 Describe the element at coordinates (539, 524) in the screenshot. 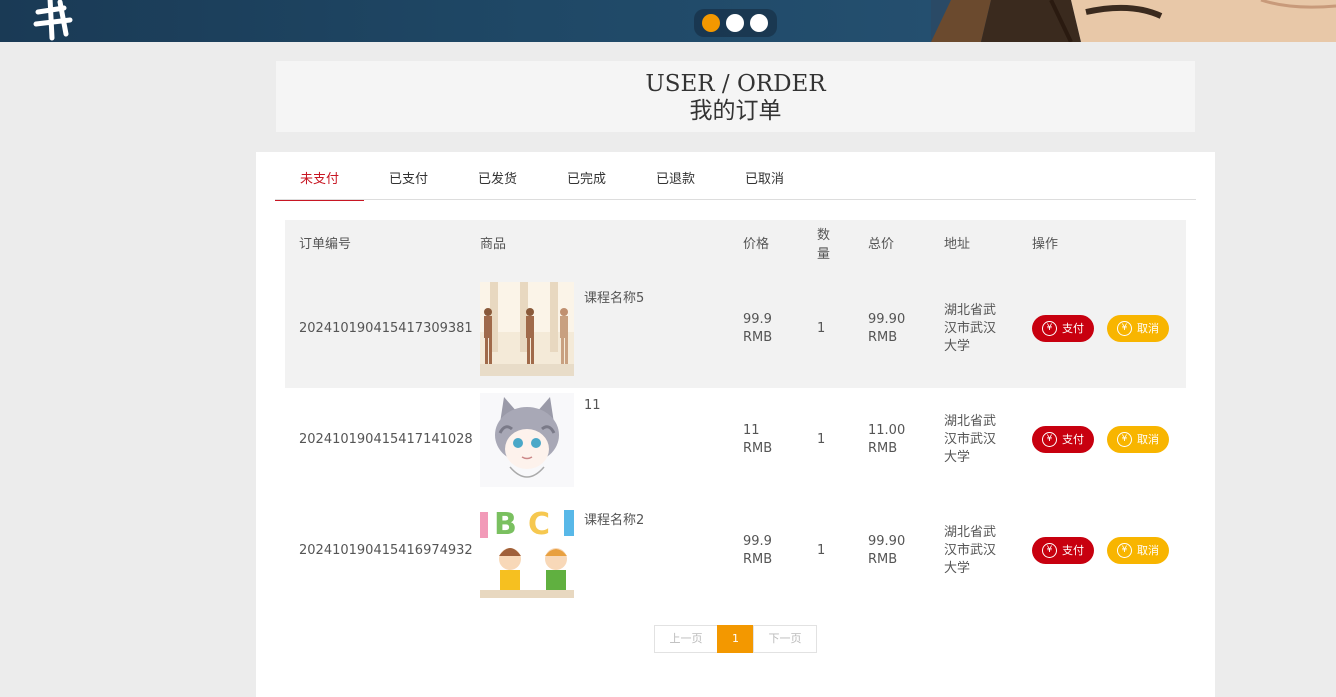

I see `svg-text: C` at that location.